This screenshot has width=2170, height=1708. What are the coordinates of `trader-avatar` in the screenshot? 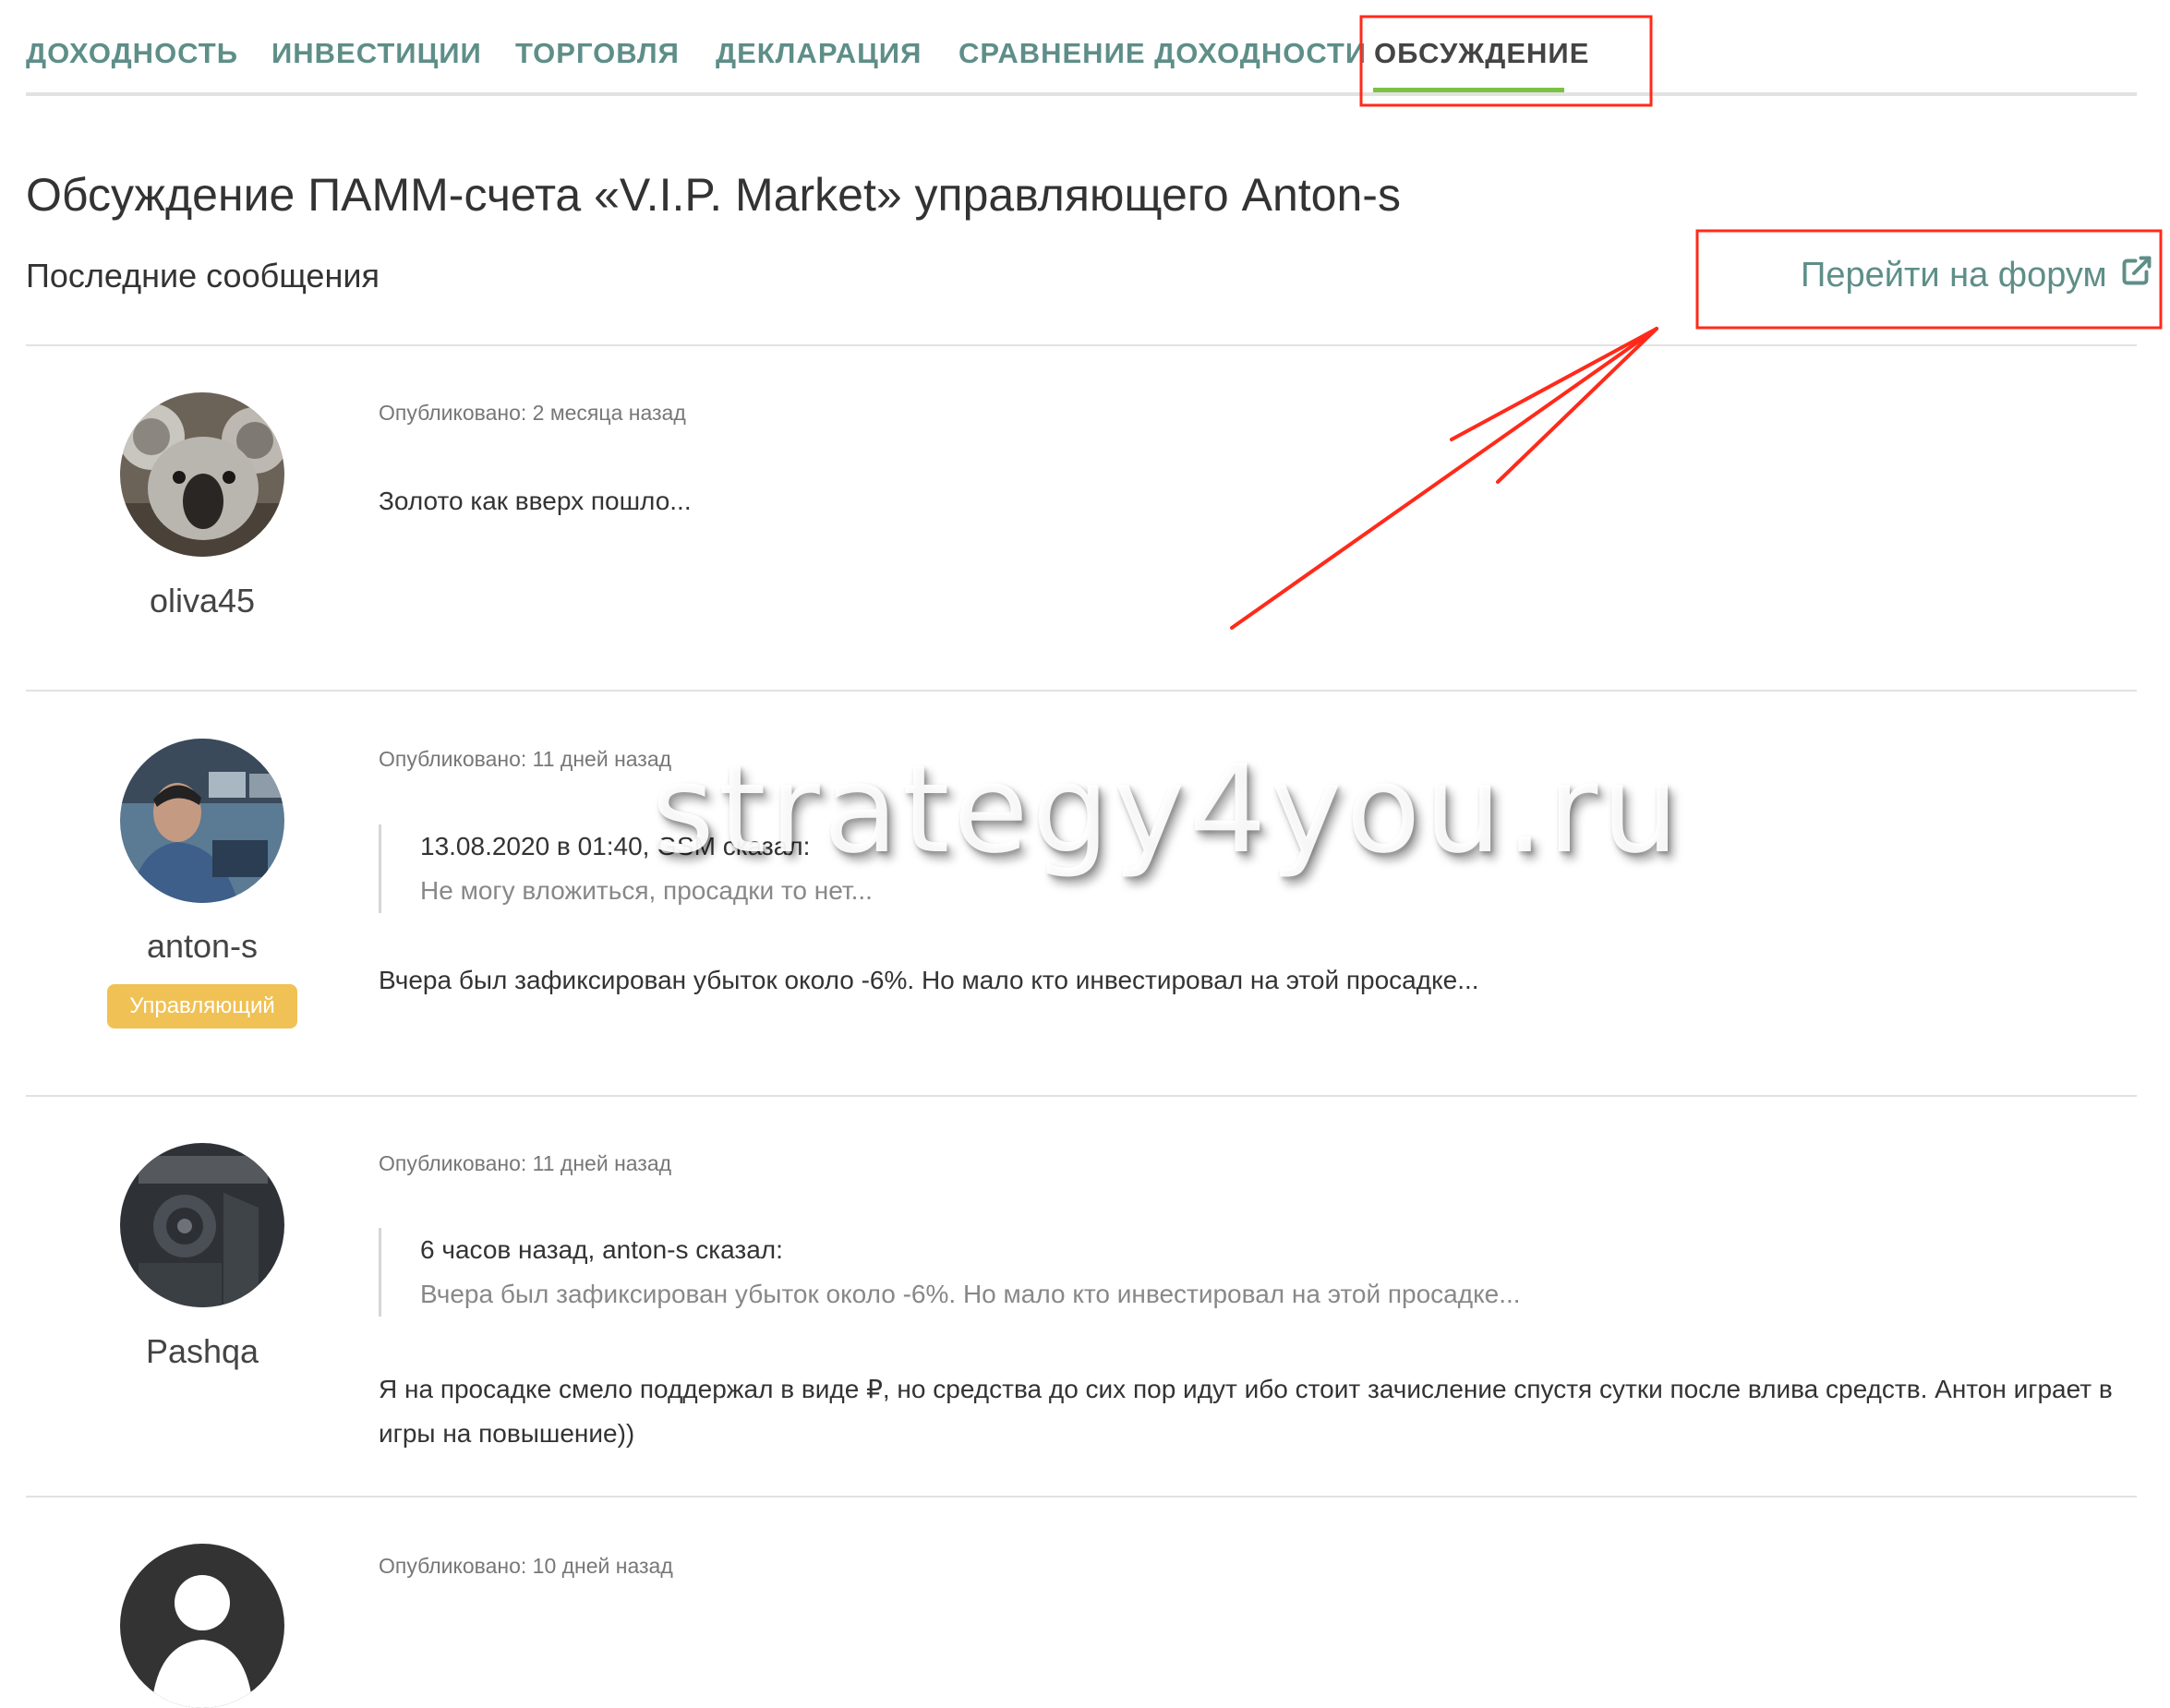 It's located at (202, 821).